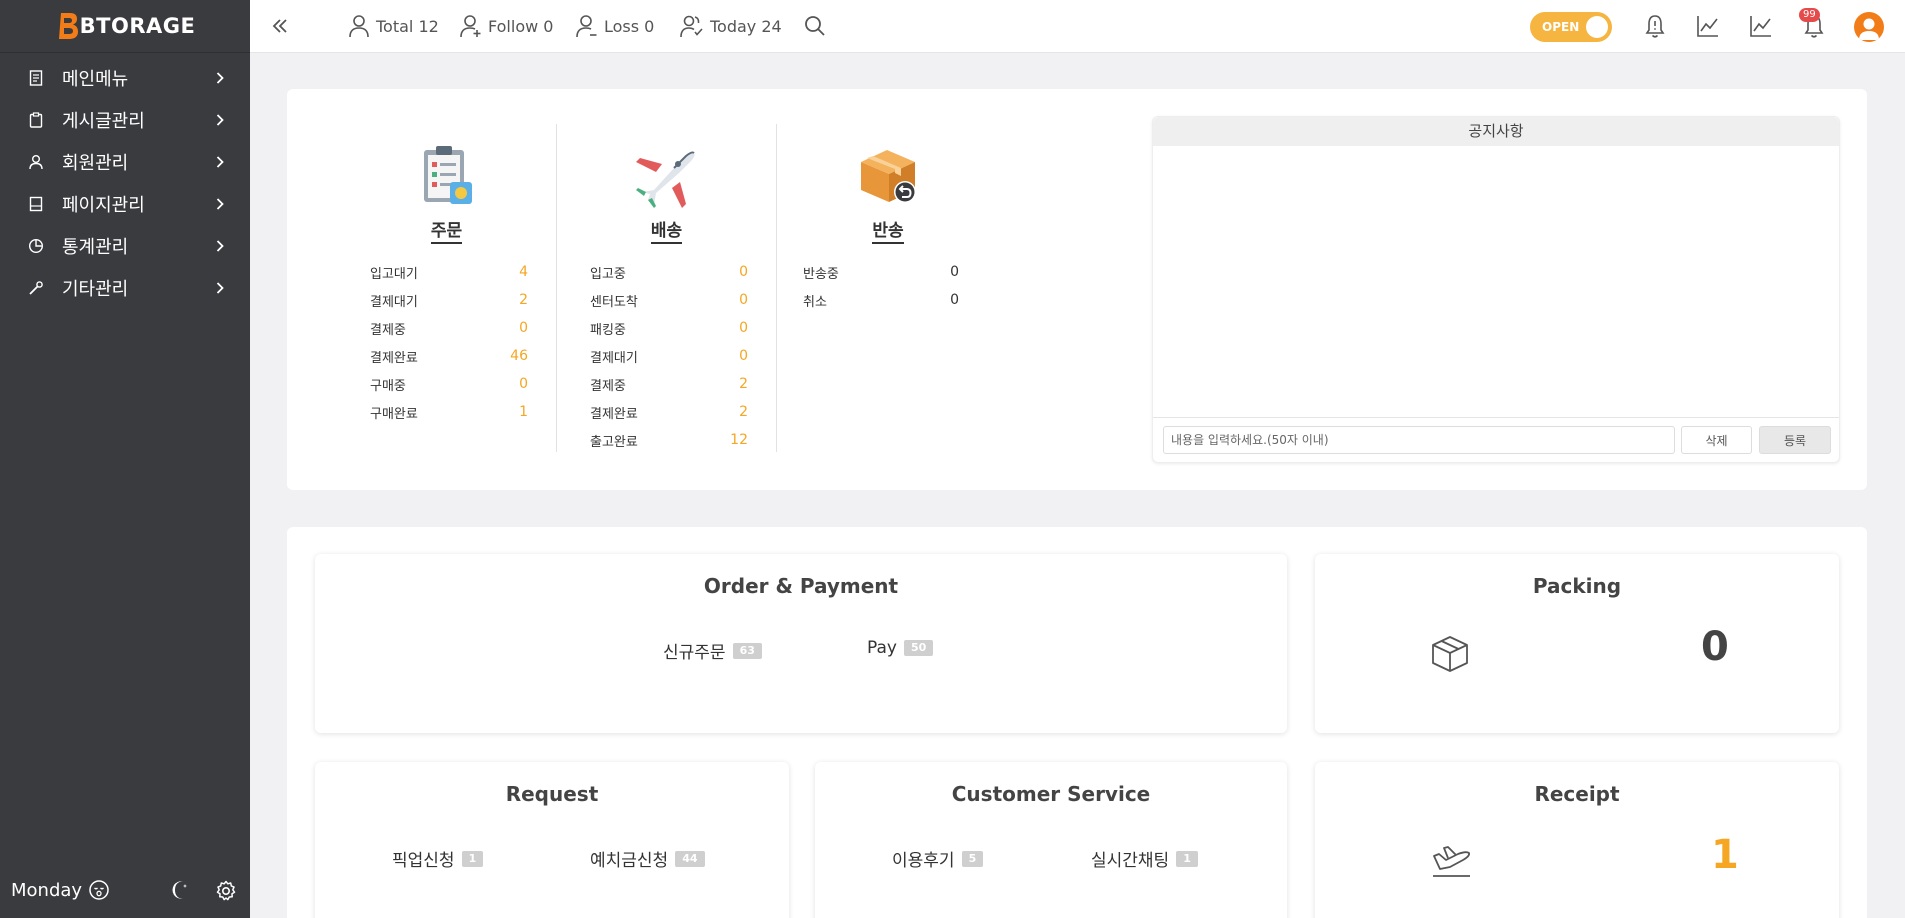 This screenshot has width=1905, height=918. Describe the element at coordinates (1051, 794) in the screenshot. I see `card-title: Customer Service` at that location.